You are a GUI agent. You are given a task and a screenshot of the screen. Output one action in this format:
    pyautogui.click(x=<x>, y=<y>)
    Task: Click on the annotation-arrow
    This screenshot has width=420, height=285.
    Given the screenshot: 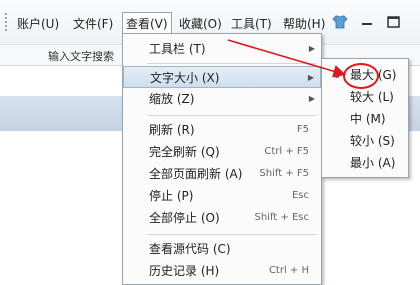 What is the action you would take?
    pyautogui.click(x=287, y=58)
    